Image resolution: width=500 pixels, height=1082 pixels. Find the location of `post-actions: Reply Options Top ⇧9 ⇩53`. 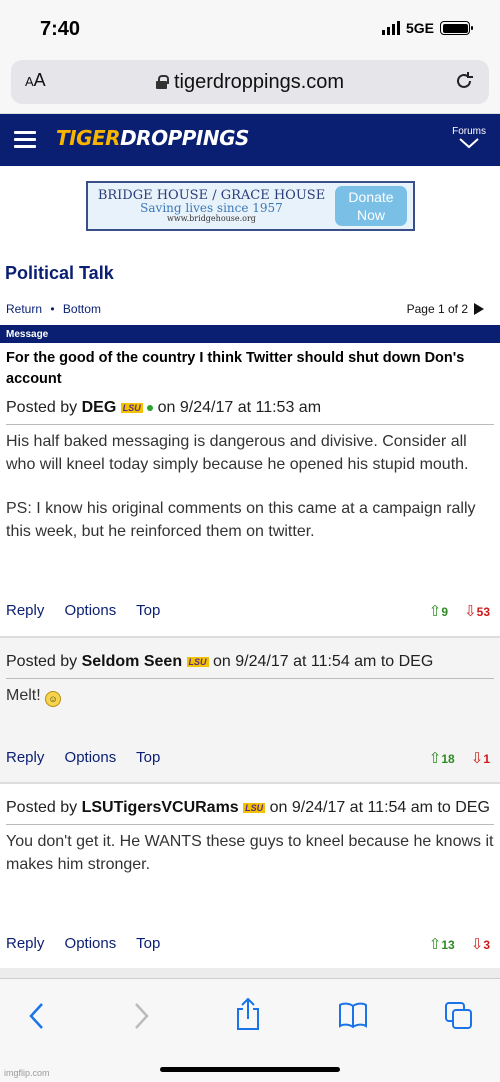

post-actions: Reply Options Top ⇧9 ⇩53 is located at coordinates (248, 612).